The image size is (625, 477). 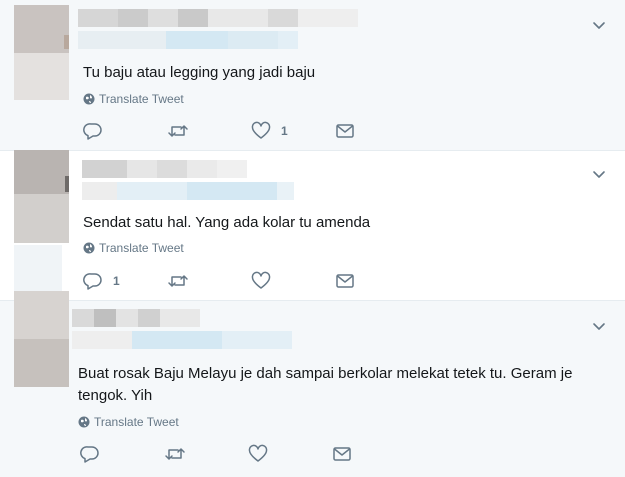 I want to click on tweet-actions, so click(x=230, y=454).